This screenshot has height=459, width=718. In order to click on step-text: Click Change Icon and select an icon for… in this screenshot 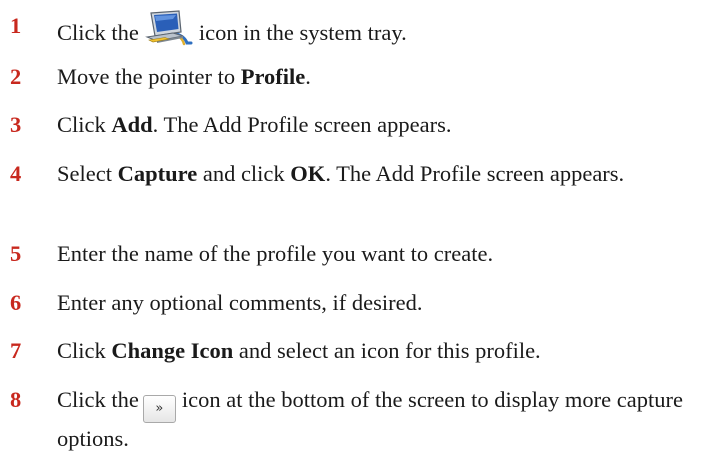, I will do `click(299, 350)`.